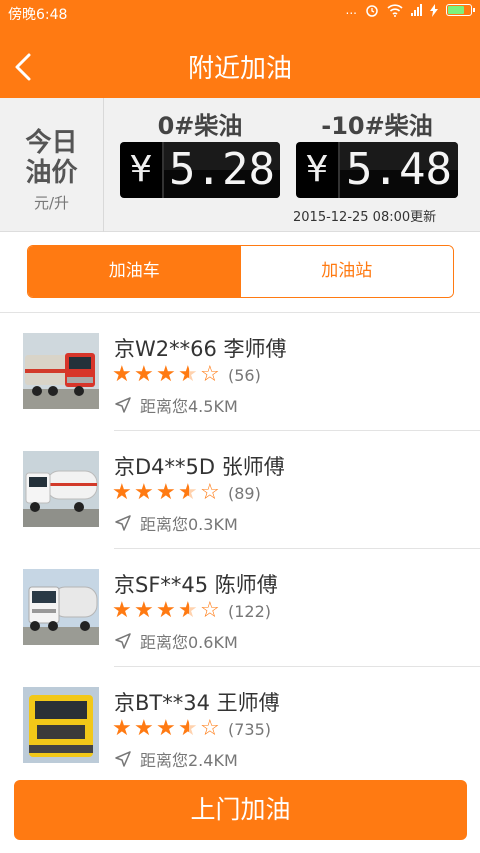 This screenshot has width=480, height=853. What do you see at coordinates (250, 611) in the screenshot?
I see `review-count: (122)` at bounding box center [250, 611].